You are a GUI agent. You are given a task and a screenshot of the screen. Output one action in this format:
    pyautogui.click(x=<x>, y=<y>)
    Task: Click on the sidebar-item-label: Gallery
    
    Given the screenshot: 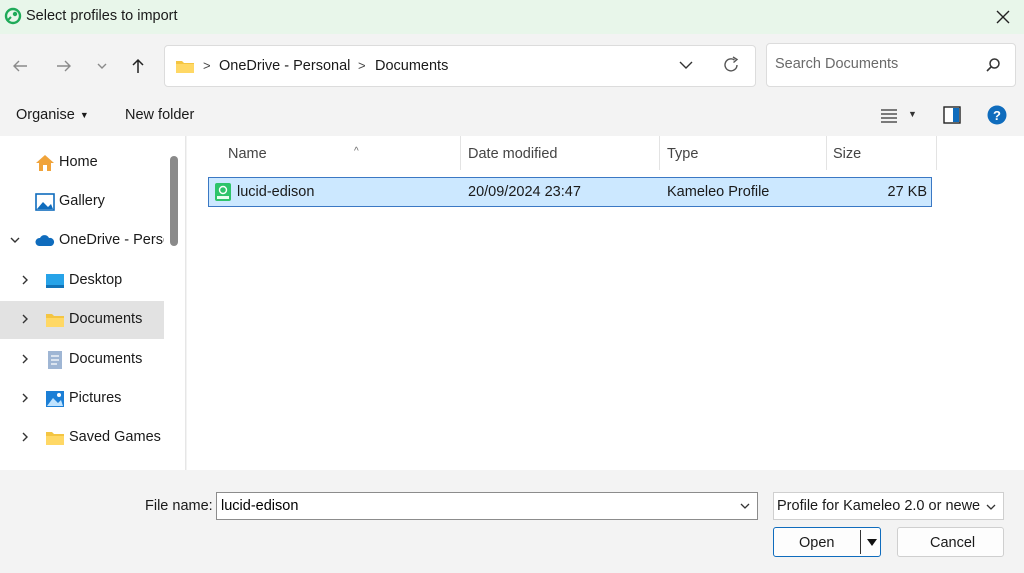 What is the action you would take?
    pyautogui.click(x=82, y=201)
    